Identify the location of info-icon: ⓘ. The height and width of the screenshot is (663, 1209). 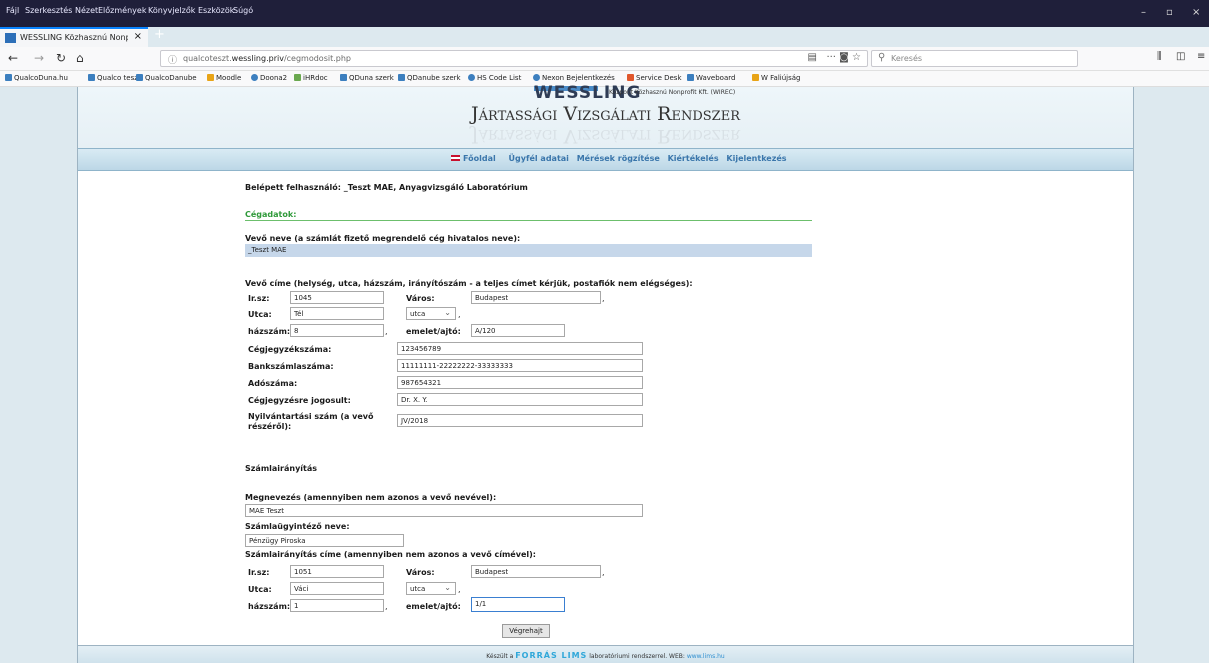
(172, 59).